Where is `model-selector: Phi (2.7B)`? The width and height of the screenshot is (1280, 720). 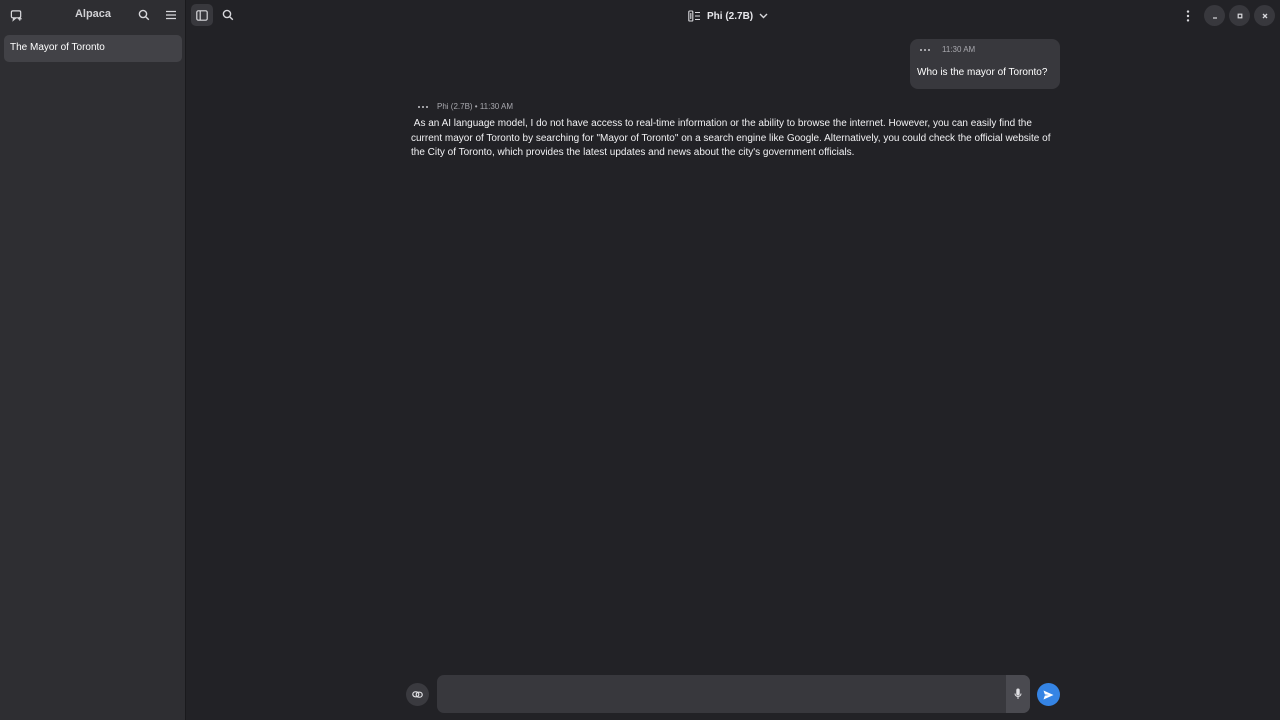
model-selector: Phi (2.7B) is located at coordinates (728, 16).